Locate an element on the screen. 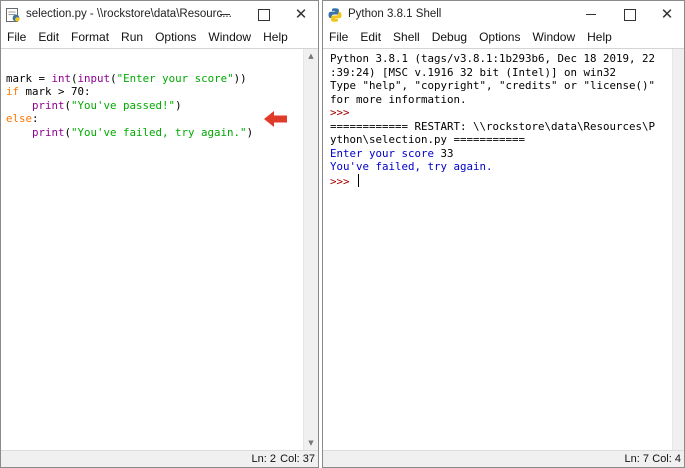 Image resolution: width=685 pixels, height=468 pixels. shell-menu-file: File is located at coordinates (338, 37).